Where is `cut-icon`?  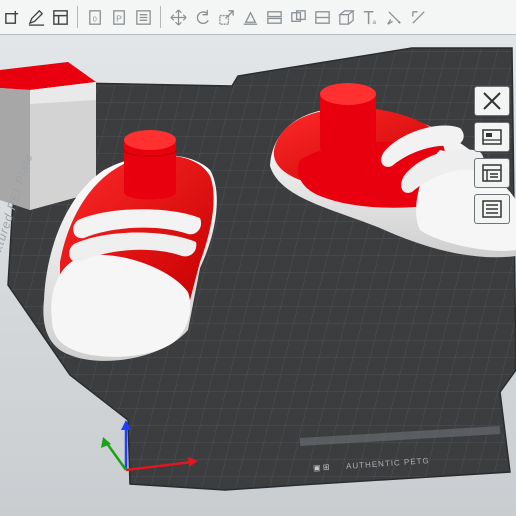 cut-icon is located at coordinates (274, 17).